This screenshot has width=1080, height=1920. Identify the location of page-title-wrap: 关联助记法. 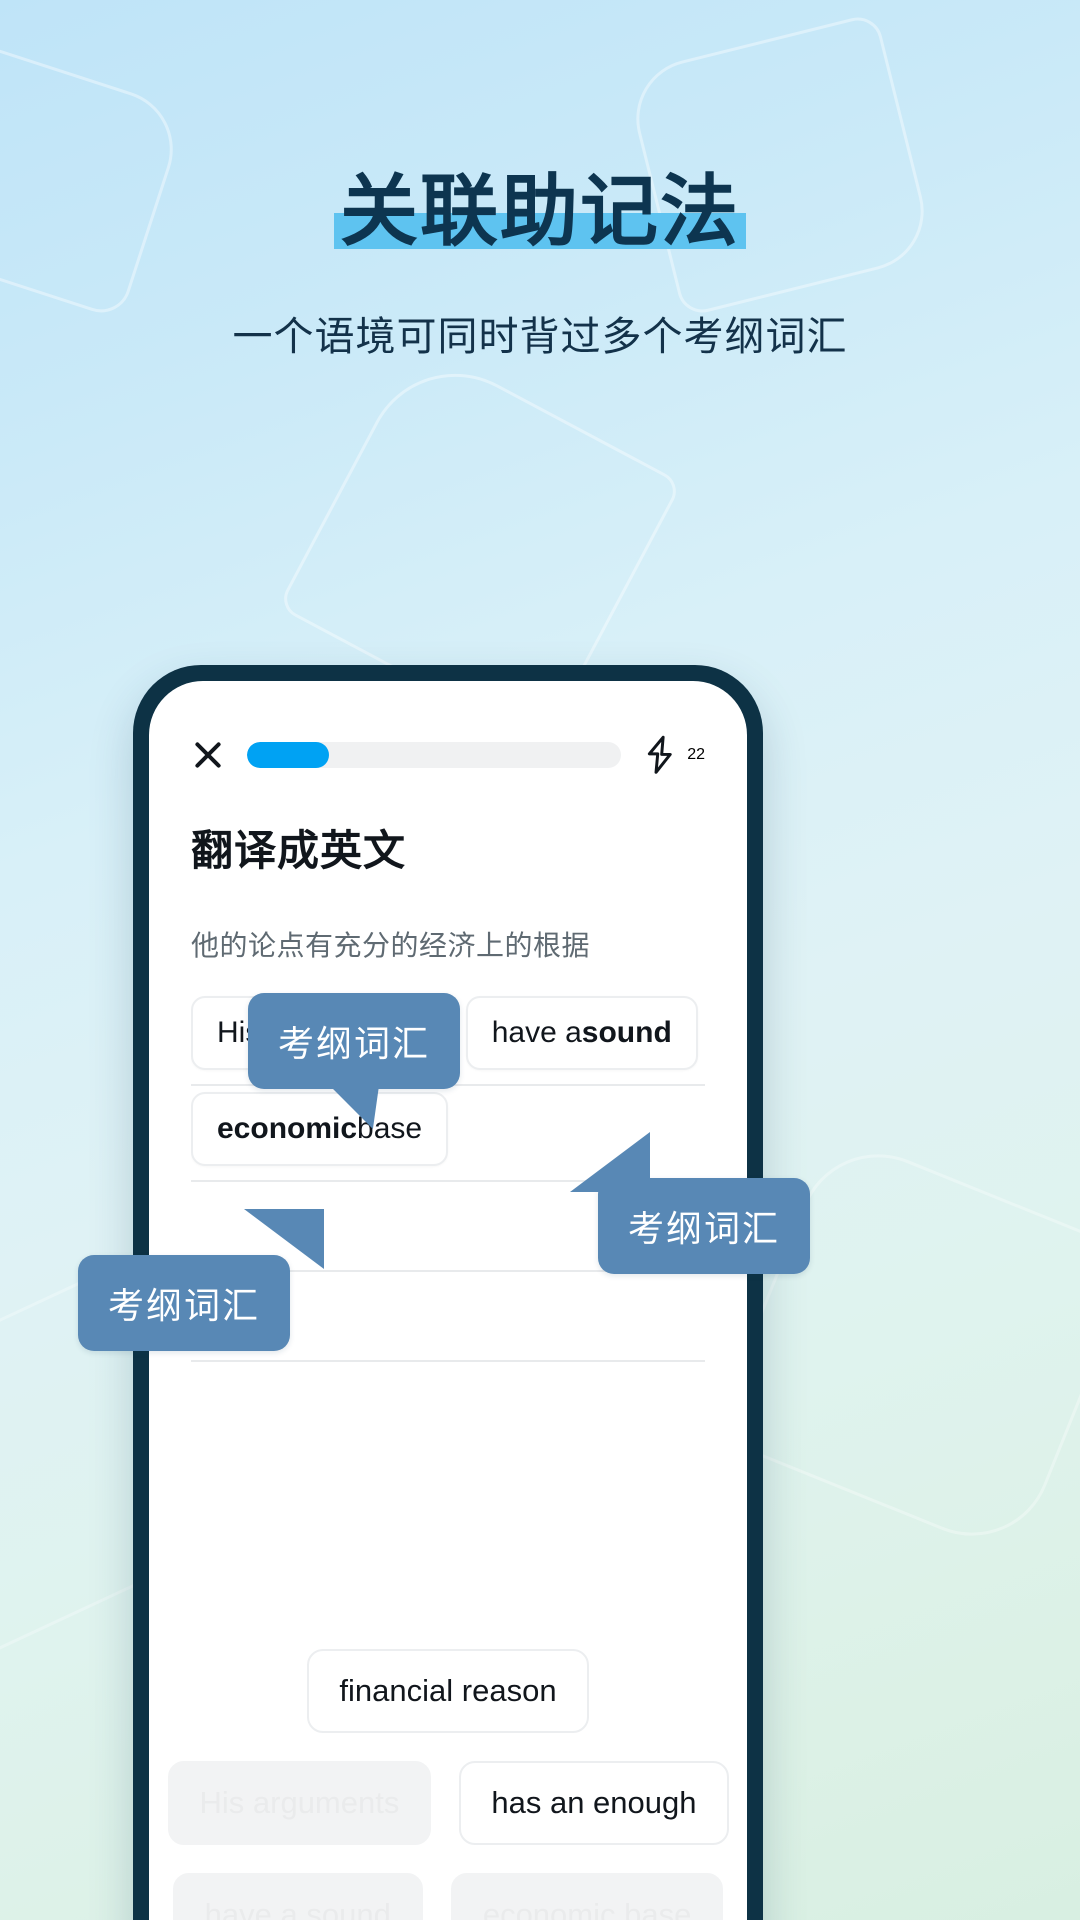
(539, 211).